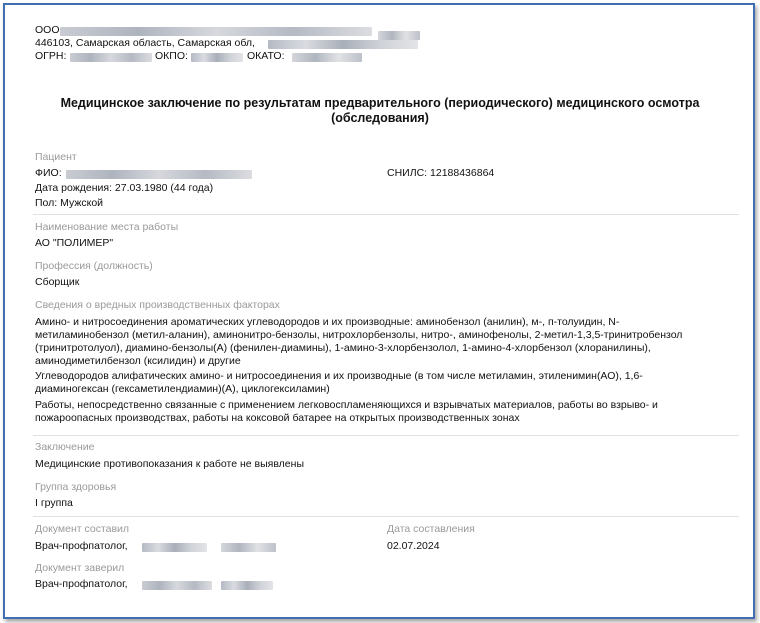 The image size is (760, 623). I want to click on redacted-org-name, so click(216, 31).